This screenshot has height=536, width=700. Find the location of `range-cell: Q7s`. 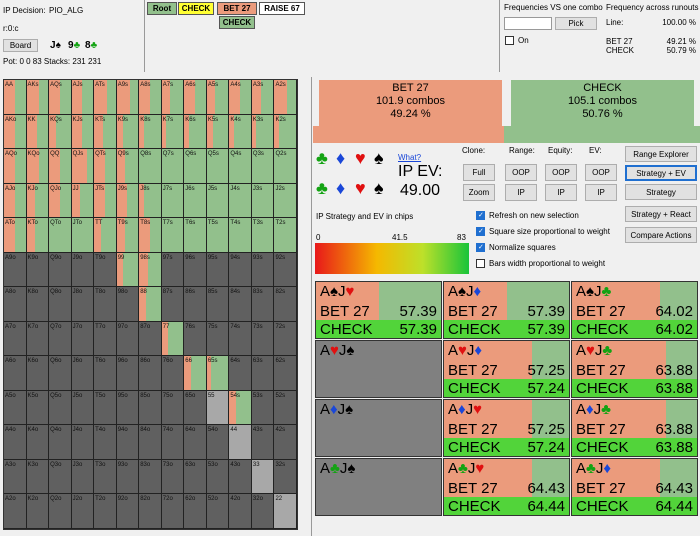

range-cell: Q7s is located at coordinates (173, 166).